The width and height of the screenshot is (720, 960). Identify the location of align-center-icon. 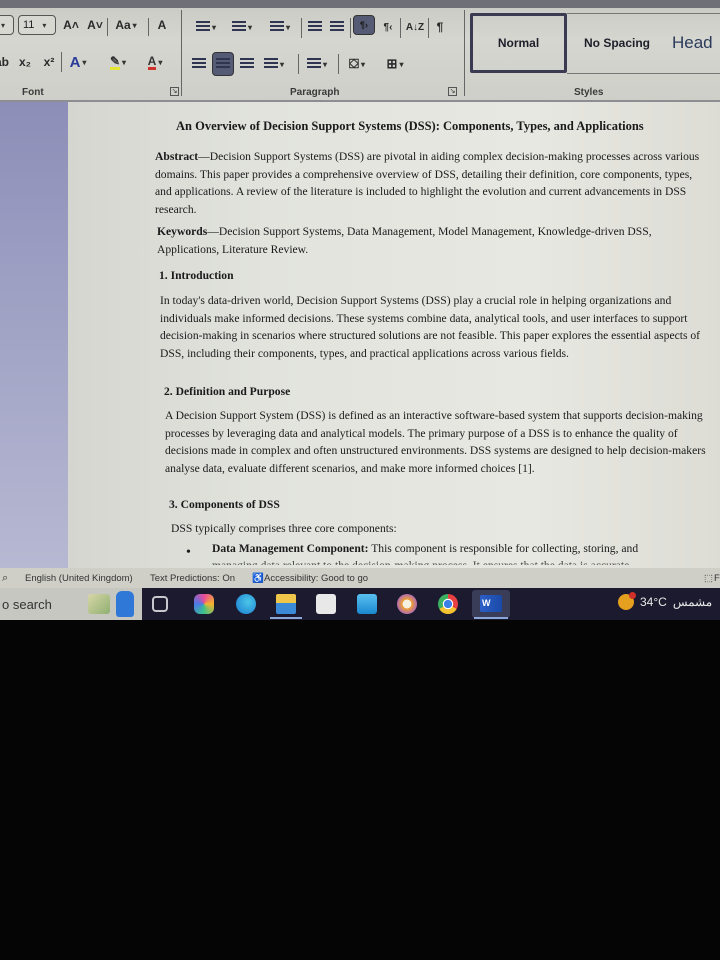
(223, 64).